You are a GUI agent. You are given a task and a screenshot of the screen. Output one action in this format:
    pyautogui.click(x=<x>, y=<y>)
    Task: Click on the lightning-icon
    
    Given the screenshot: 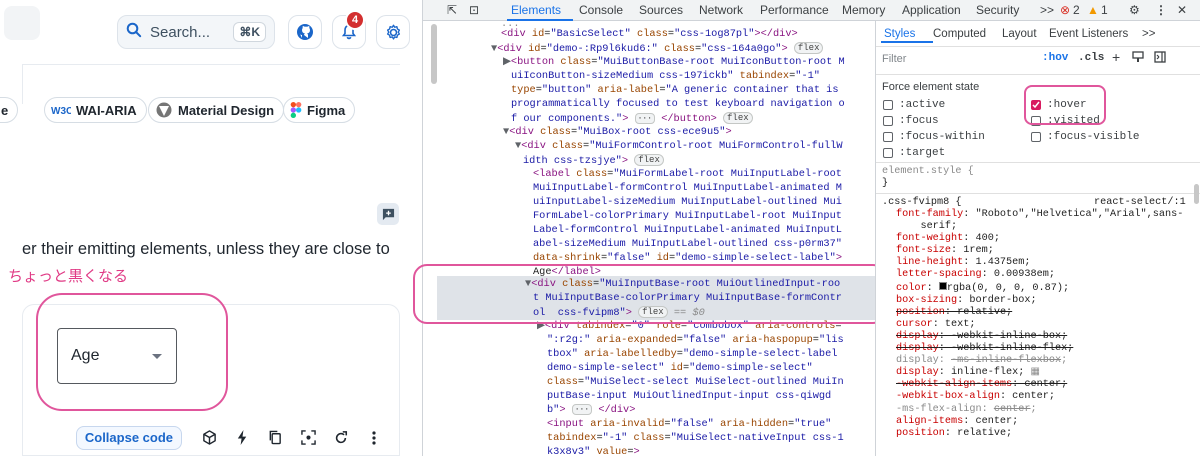 What is the action you would take?
    pyautogui.click(x=242, y=438)
    